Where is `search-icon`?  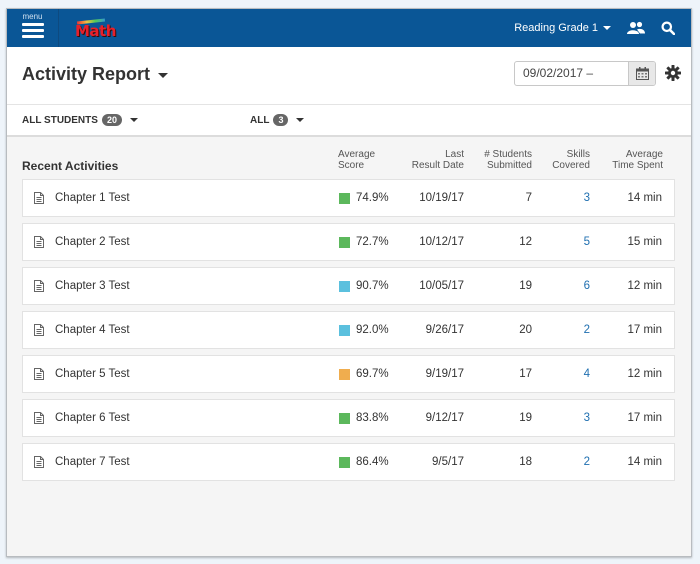 search-icon is located at coordinates (668, 28).